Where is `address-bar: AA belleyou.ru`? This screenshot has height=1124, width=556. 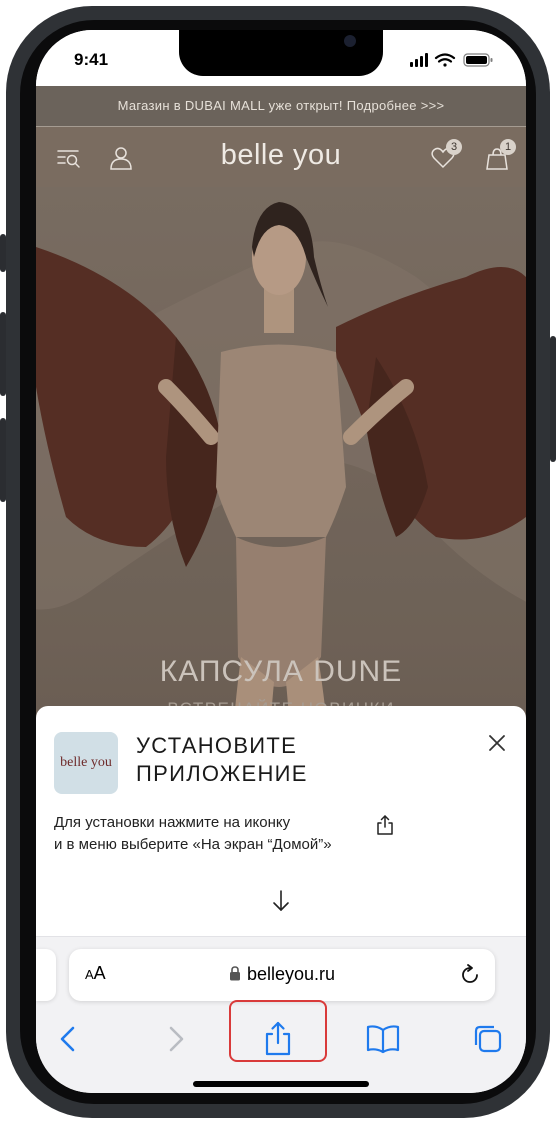
address-bar: AA belleyou.ru is located at coordinates (282, 975).